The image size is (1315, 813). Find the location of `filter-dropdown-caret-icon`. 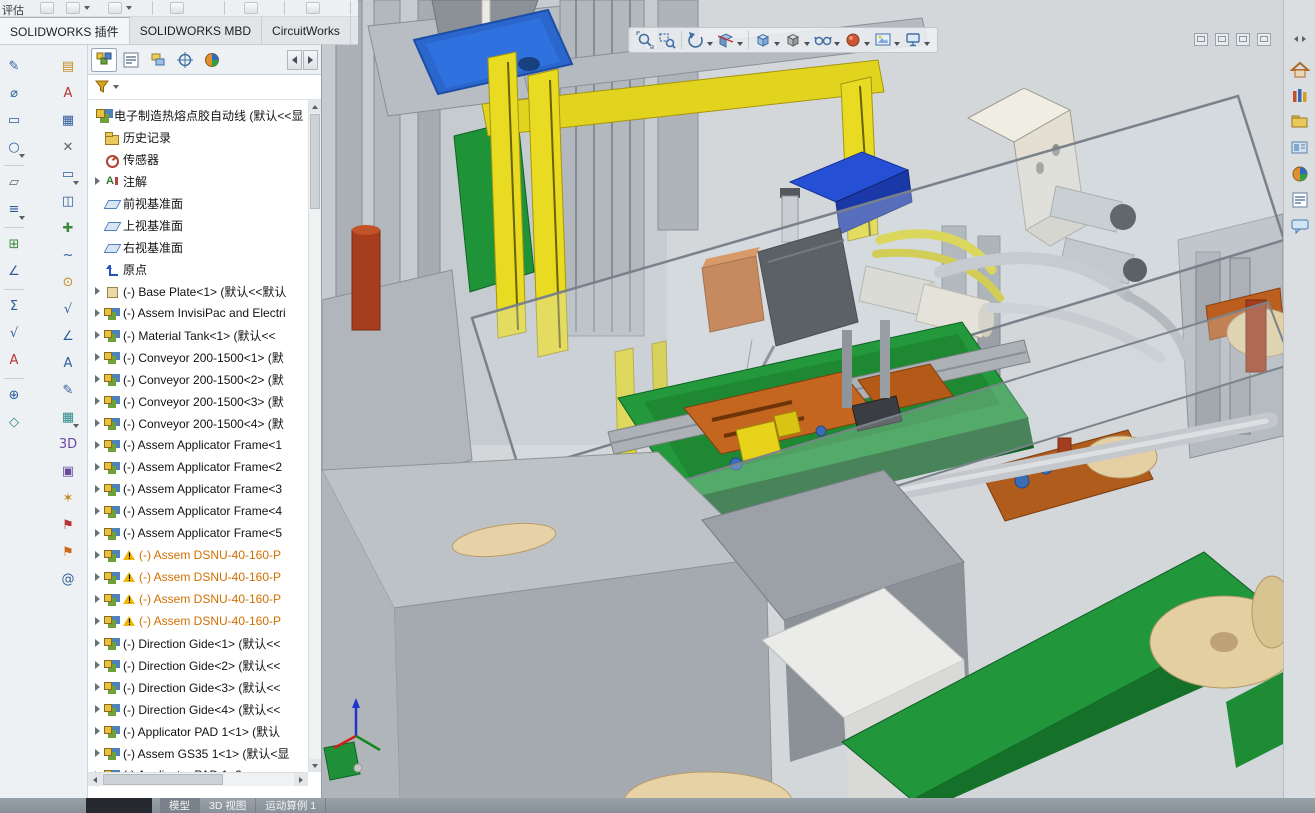

filter-dropdown-caret-icon is located at coordinates (116, 87).